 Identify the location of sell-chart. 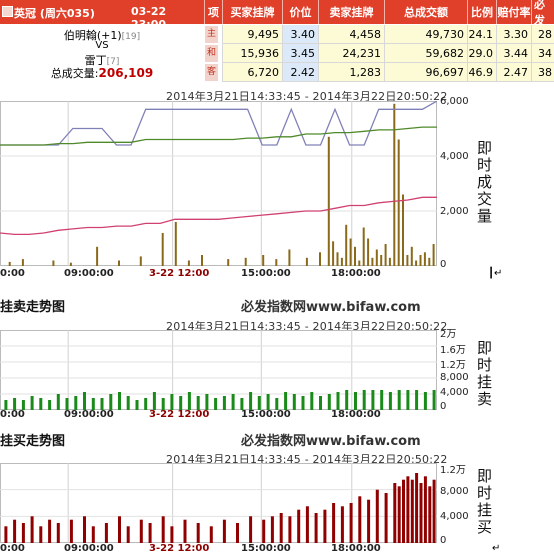
(218, 370).